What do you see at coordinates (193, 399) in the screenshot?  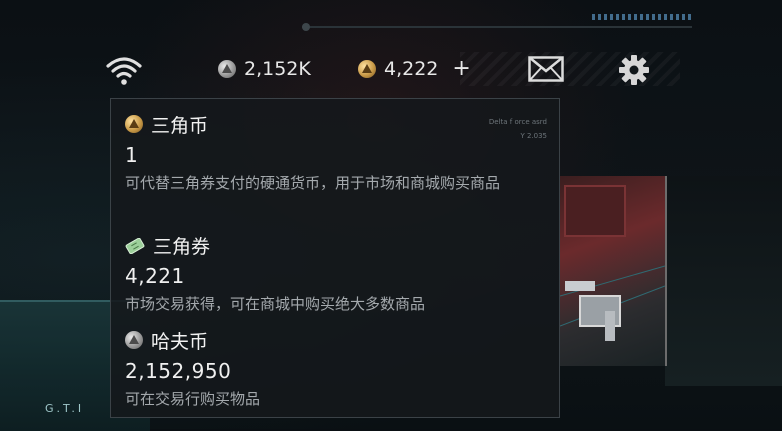 I see `entry-description: 可在交易行购买物品` at bounding box center [193, 399].